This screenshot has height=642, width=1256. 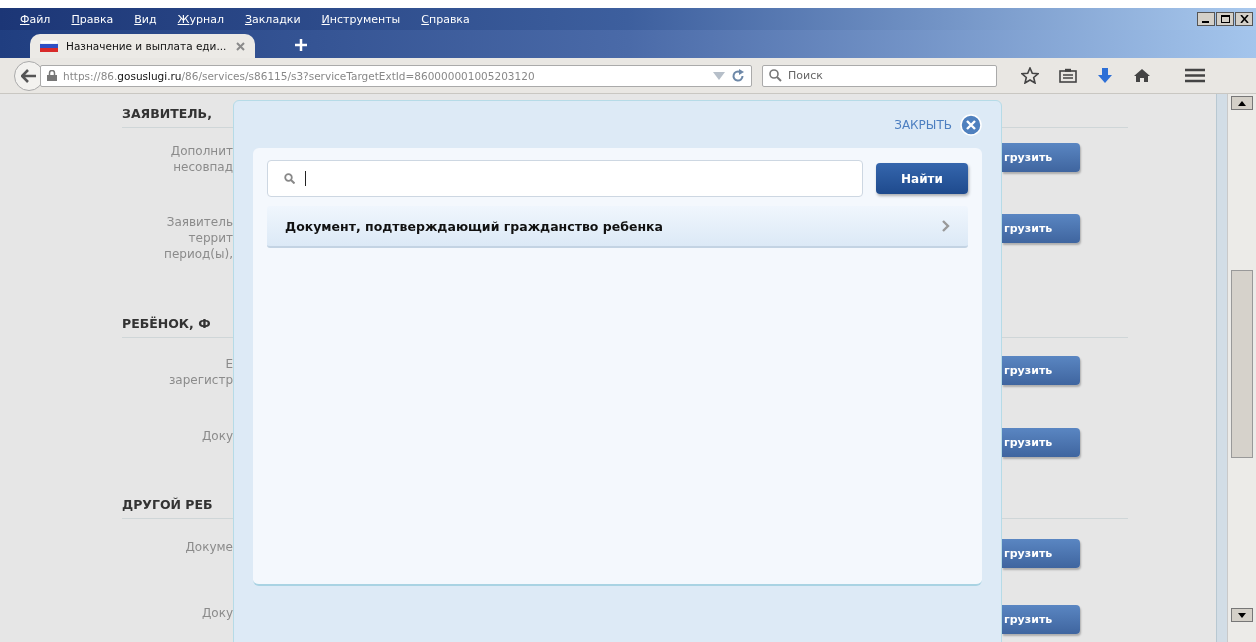 What do you see at coordinates (272, 19) in the screenshot?
I see `menu-item: Закладки` at bounding box center [272, 19].